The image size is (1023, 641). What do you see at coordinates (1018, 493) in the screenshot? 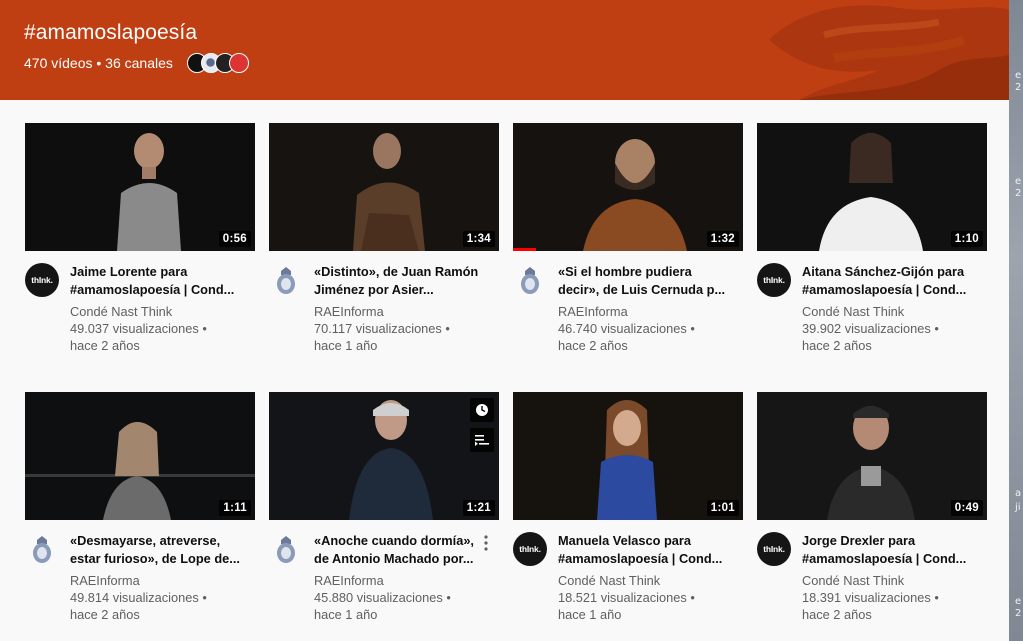
I see `edge-text: a` at bounding box center [1018, 493].